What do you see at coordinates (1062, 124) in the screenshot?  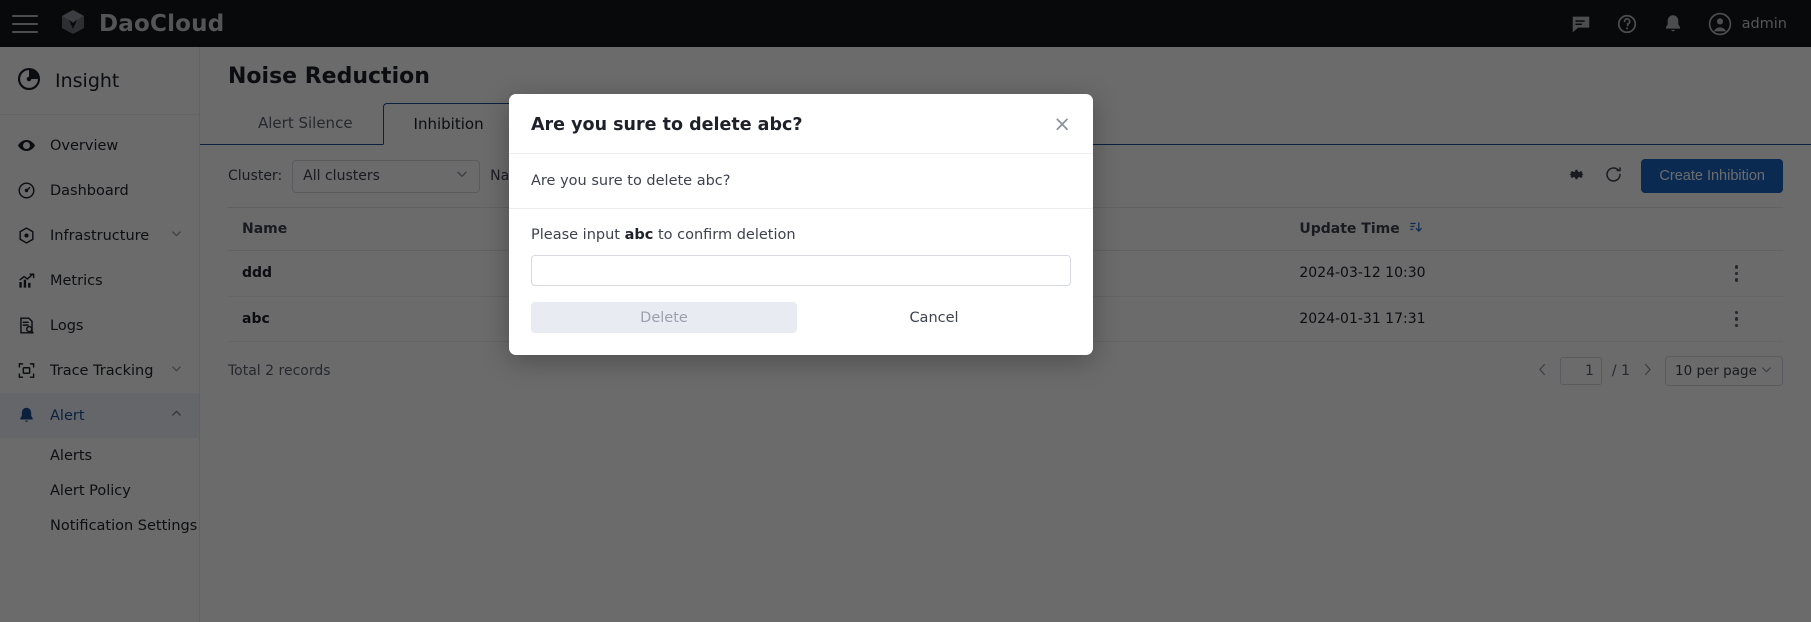 I see `close-icon: ×` at bounding box center [1062, 124].